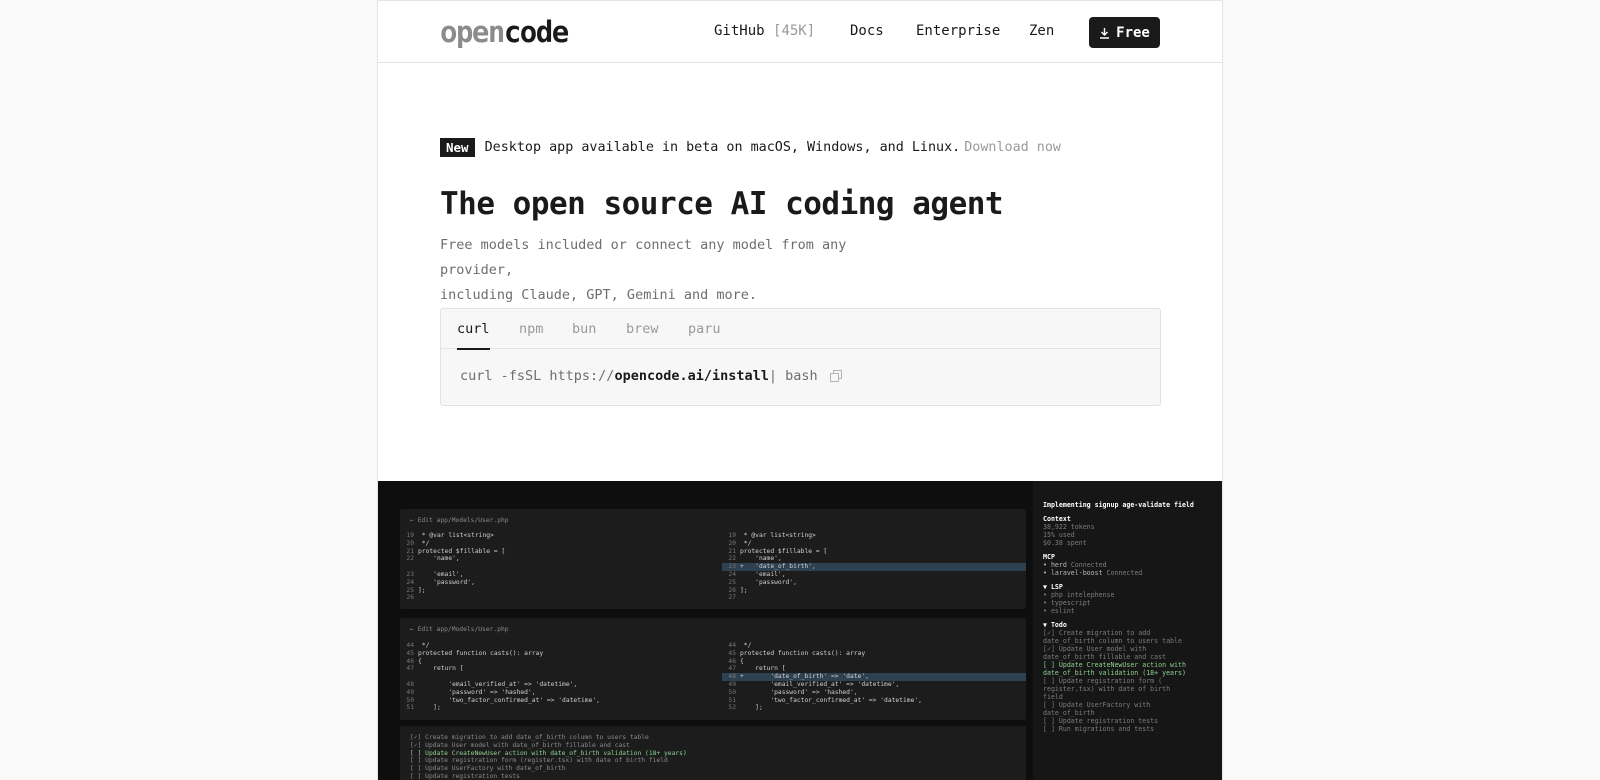  I want to click on logo-part-open: open, so click(472, 32).